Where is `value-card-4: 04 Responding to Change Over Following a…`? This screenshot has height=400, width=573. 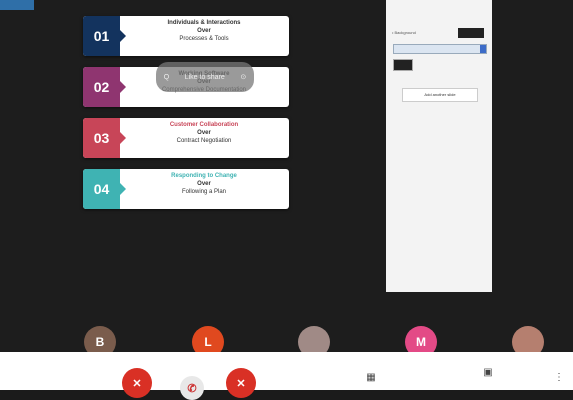
value-card-4: 04 Responding to Change Over Following a… is located at coordinates (186, 189).